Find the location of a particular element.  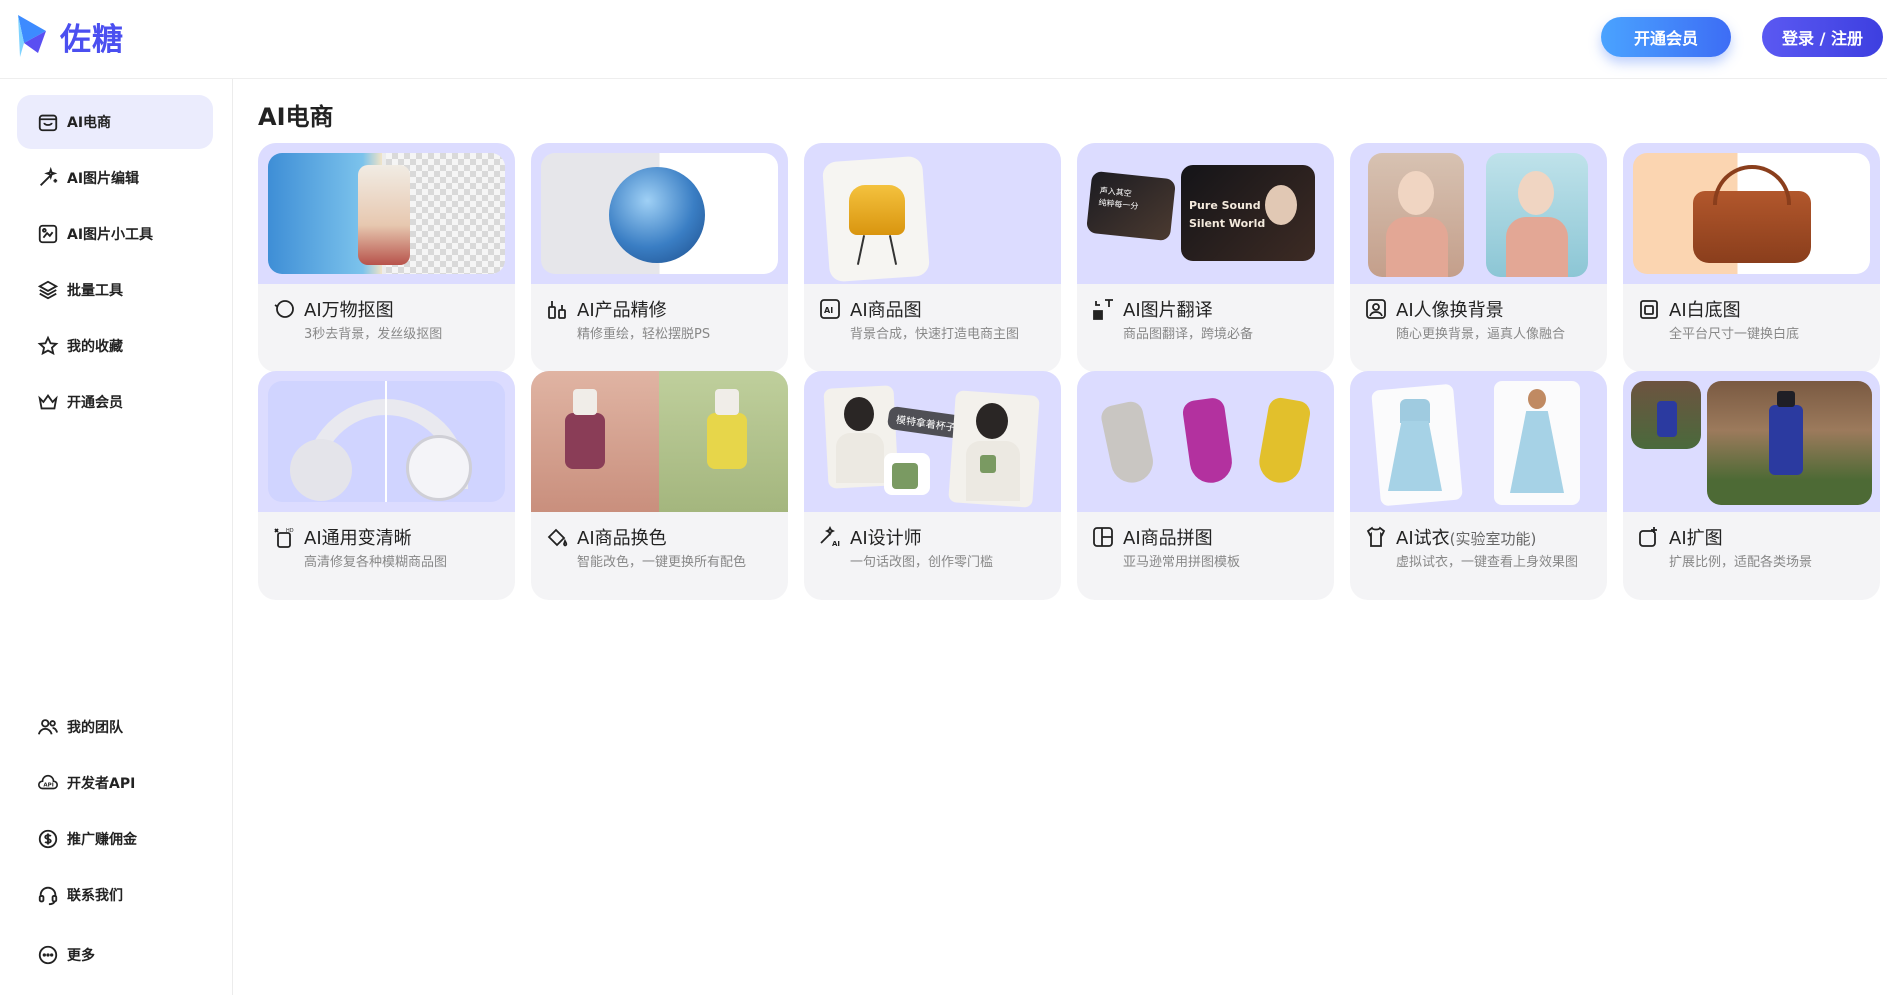

card-ai-tryon: AI试衣(实验室功能) 虚拟试衣，一键查看上身效果图 is located at coordinates (1478, 485).